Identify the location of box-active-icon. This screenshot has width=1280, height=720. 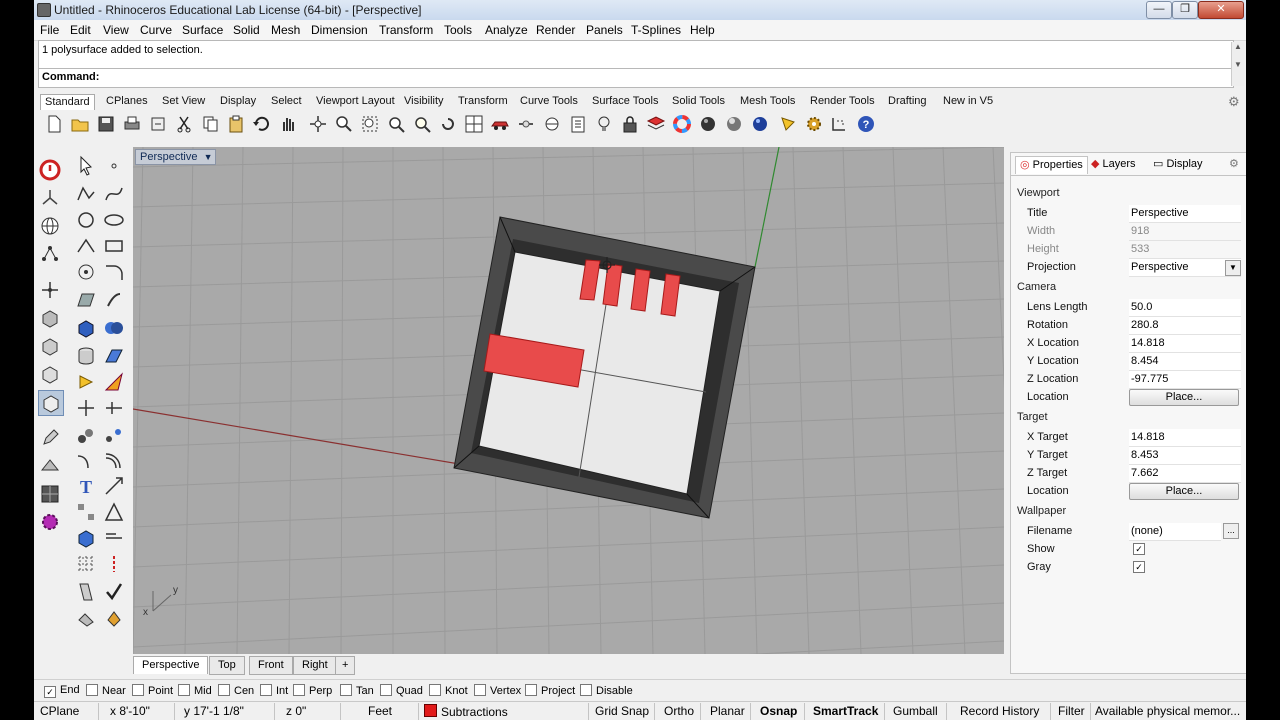
(51, 403).